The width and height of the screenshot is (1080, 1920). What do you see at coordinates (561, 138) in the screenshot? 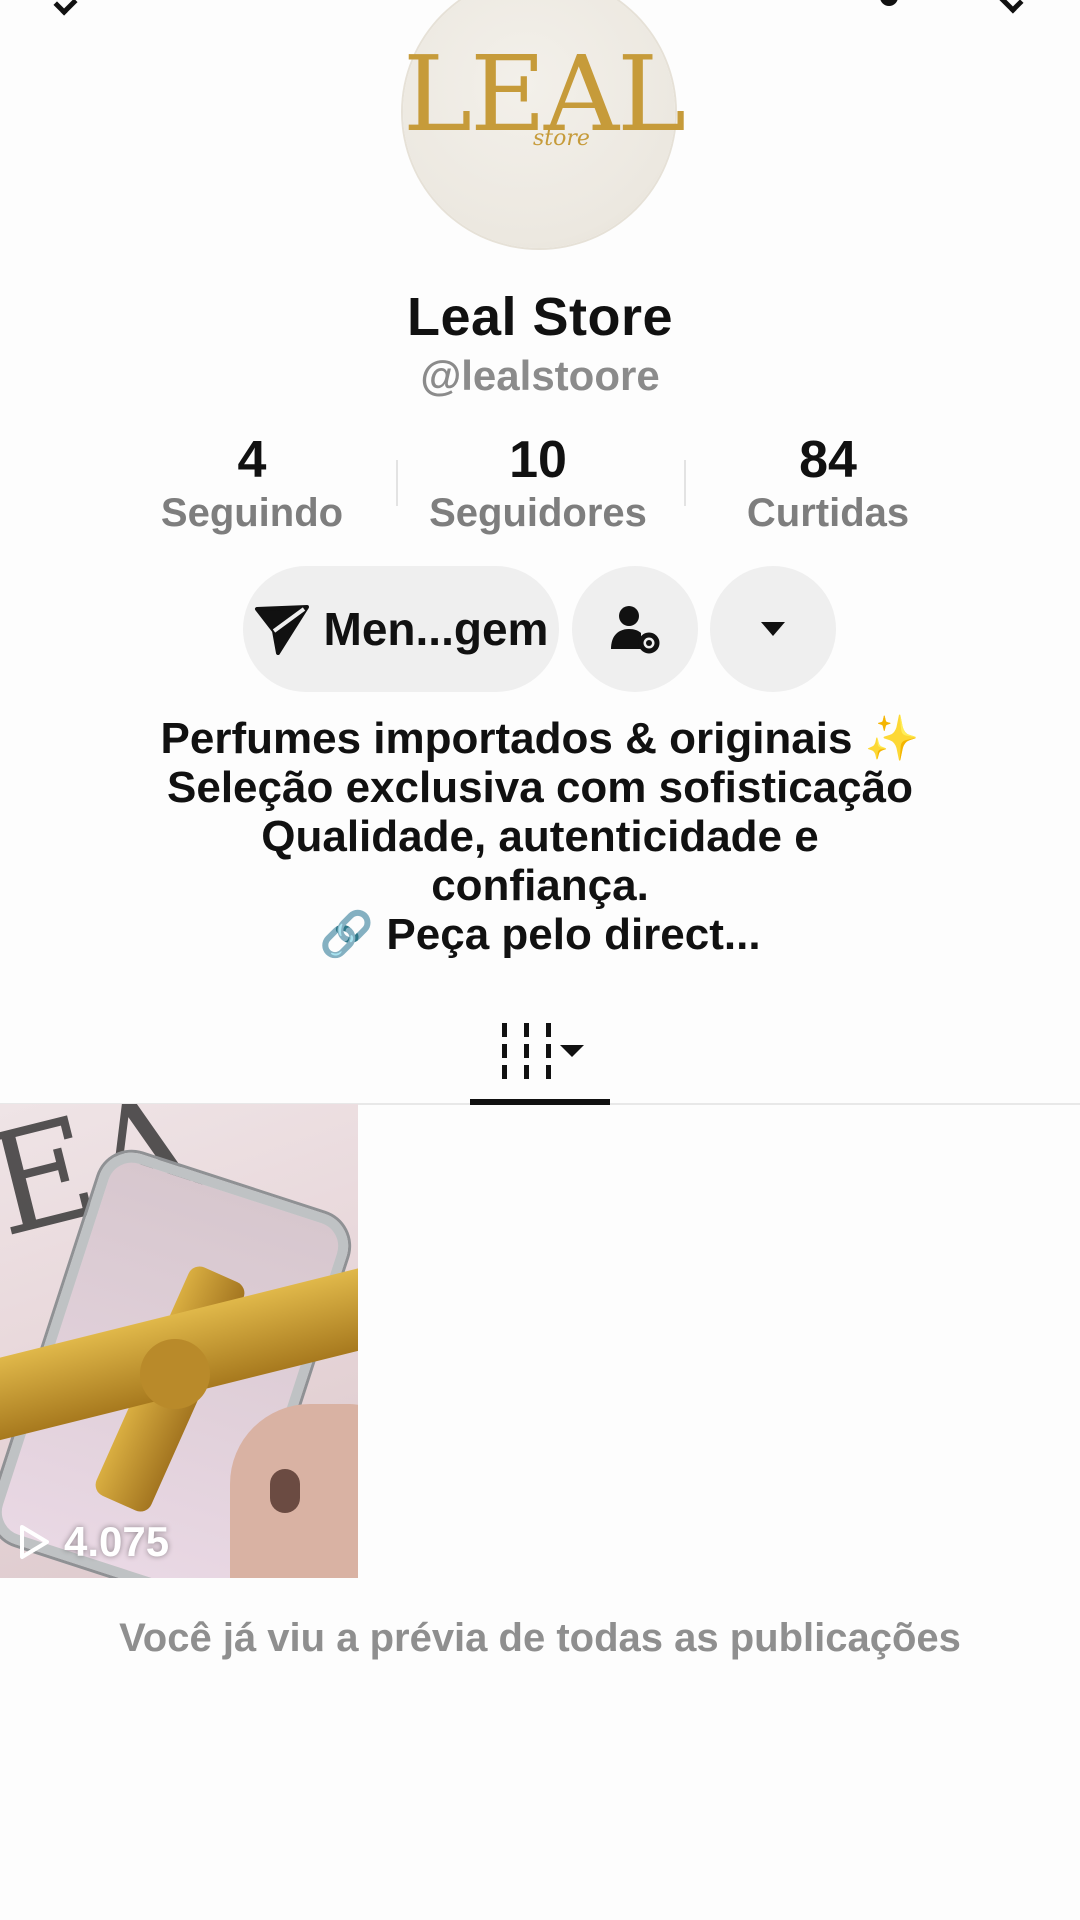
I see `avatar-logo-sub: store` at bounding box center [561, 138].